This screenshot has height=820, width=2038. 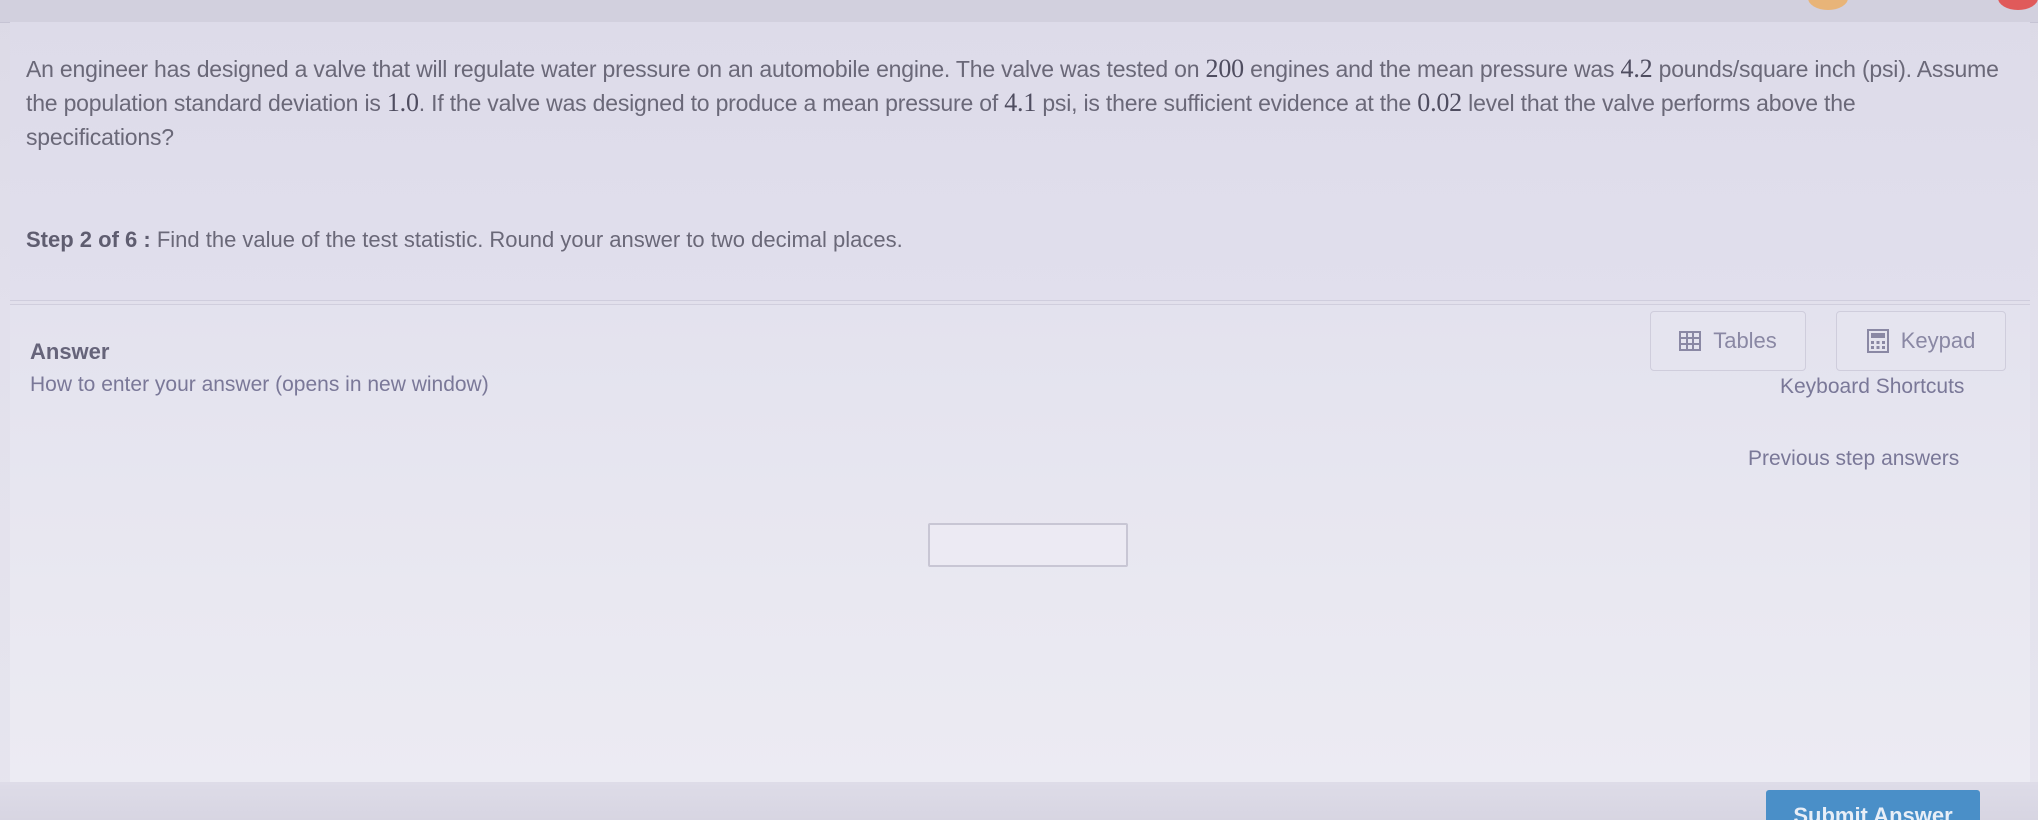 I want to click on answer-input, so click(x=1028, y=545).